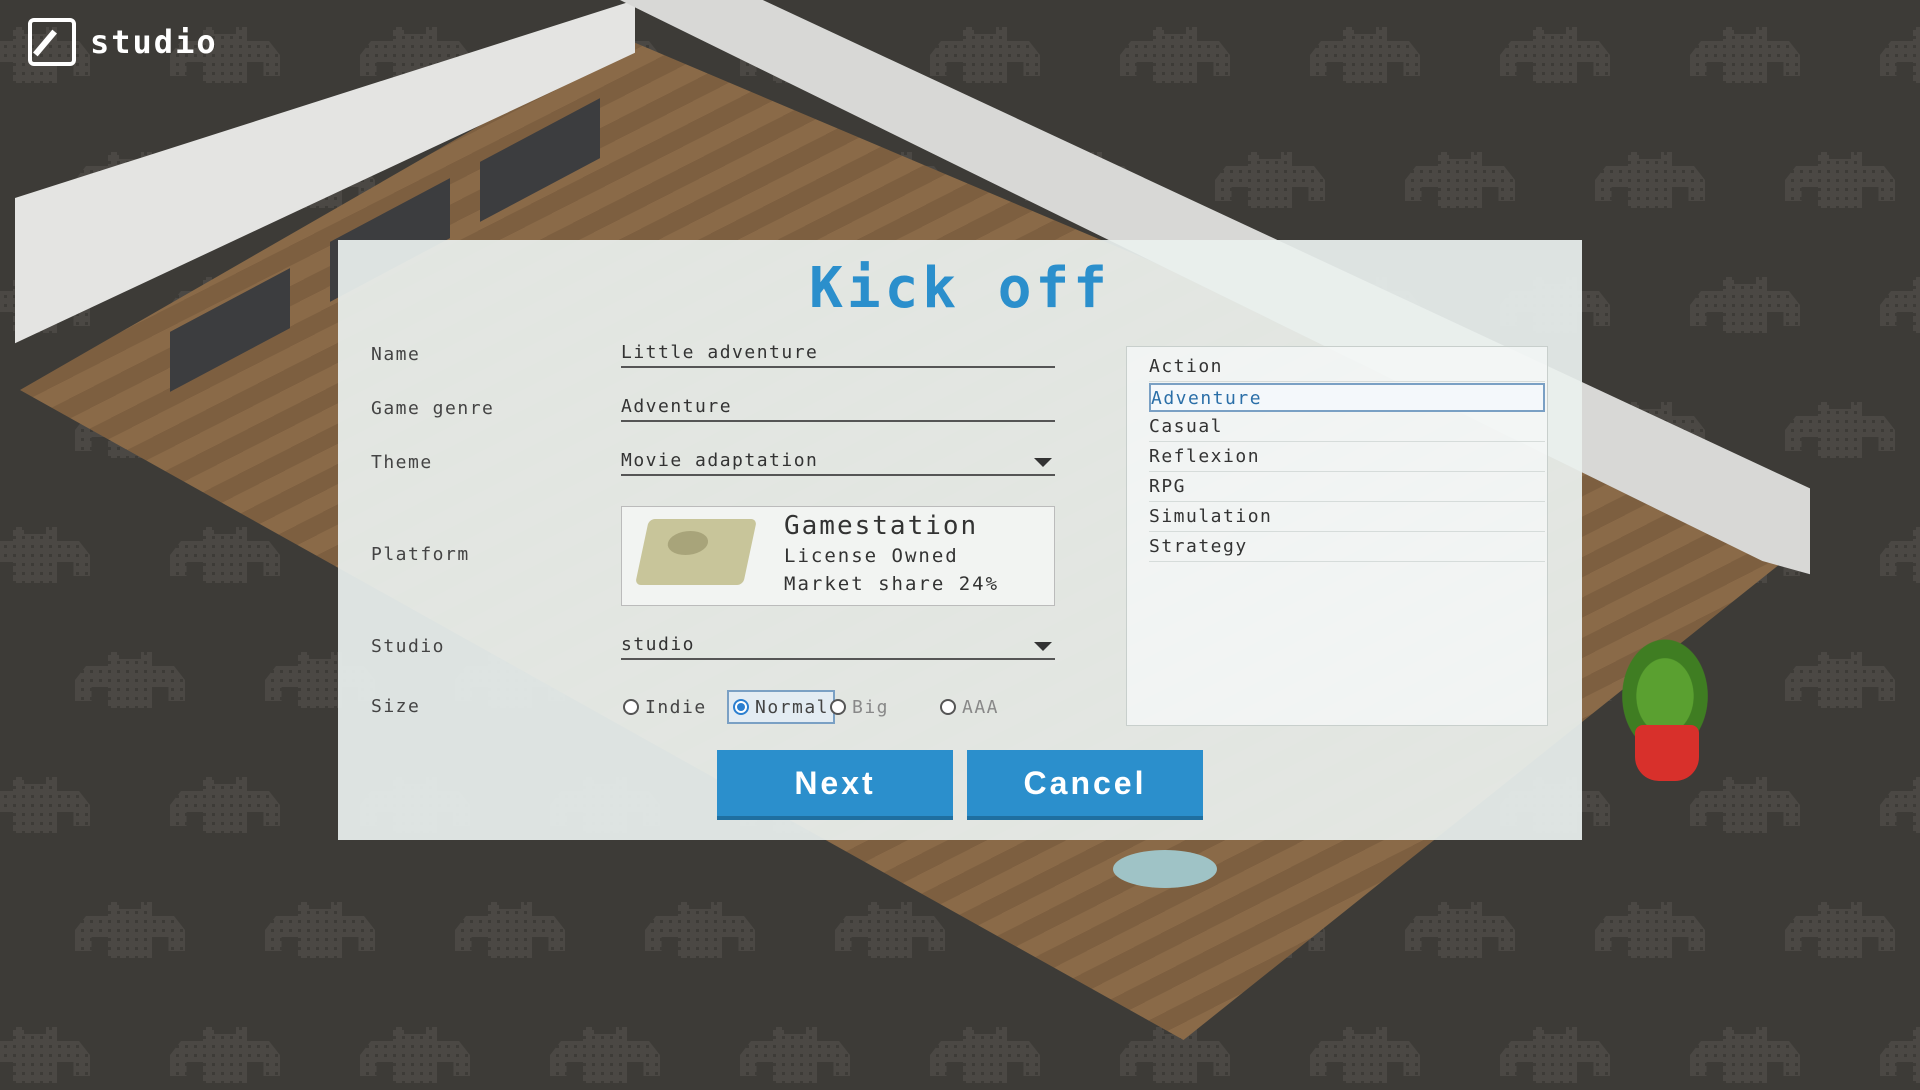 Image resolution: width=1920 pixels, height=1090 pixels. Describe the element at coordinates (871, 707) in the screenshot. I see `size-option-label: Big` at that location.